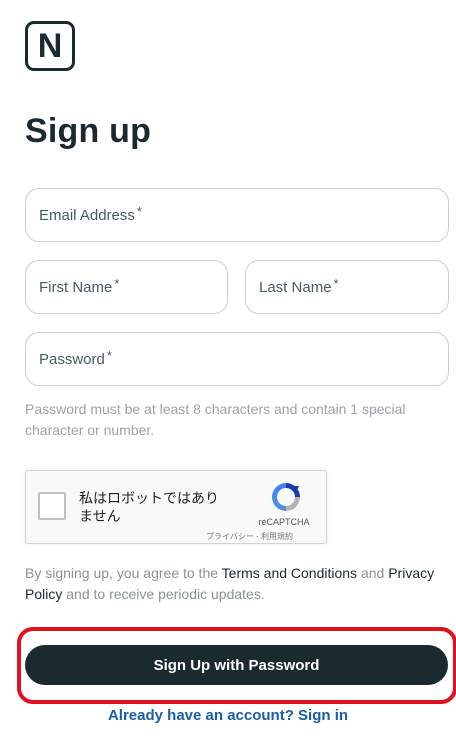 Image resolution: width=456 pixels, height=746 pixels. I want to click on email-field: Email Address *, so click(237, 215).